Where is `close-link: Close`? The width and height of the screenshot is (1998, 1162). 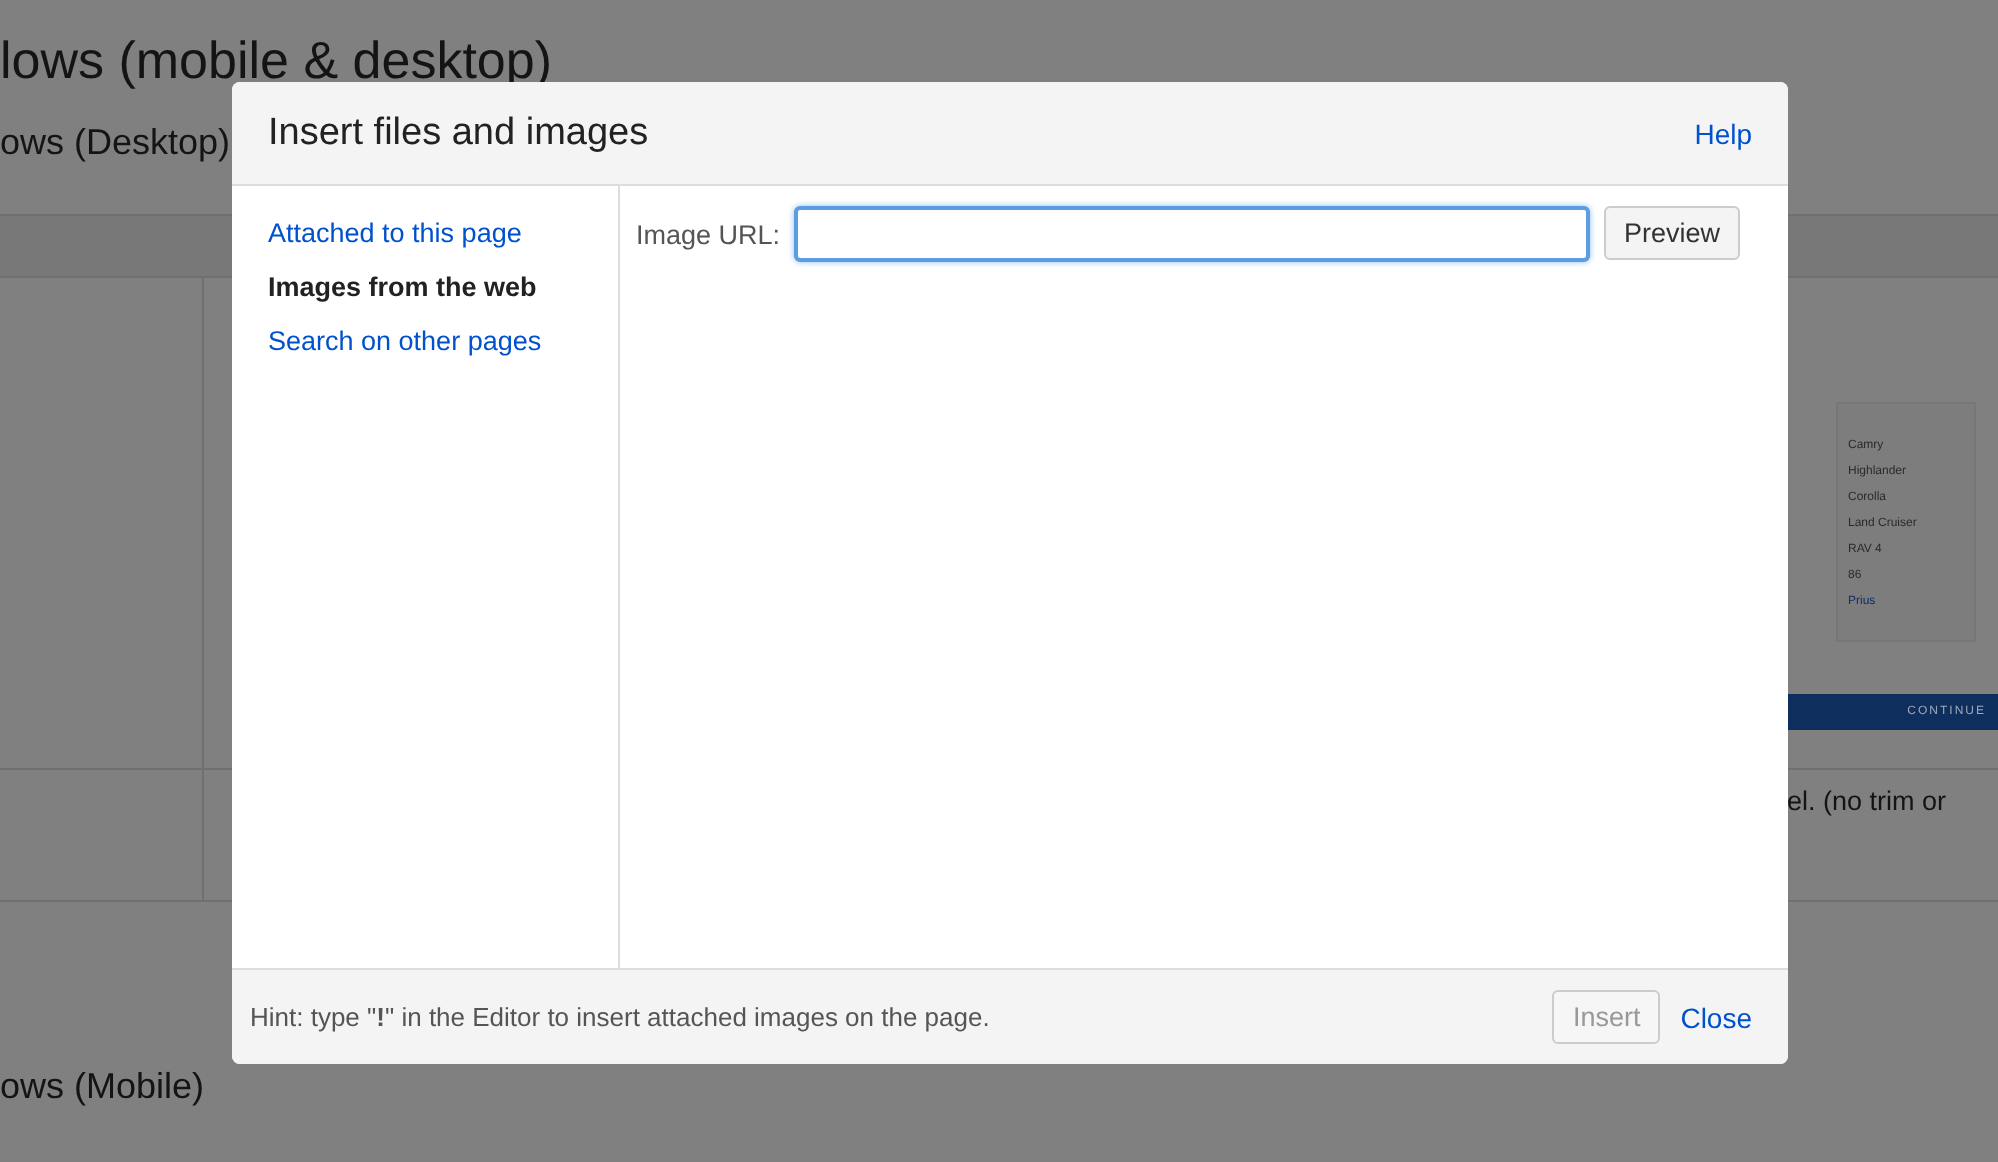
close-link: Close is located at coordinates (1716, 1017).